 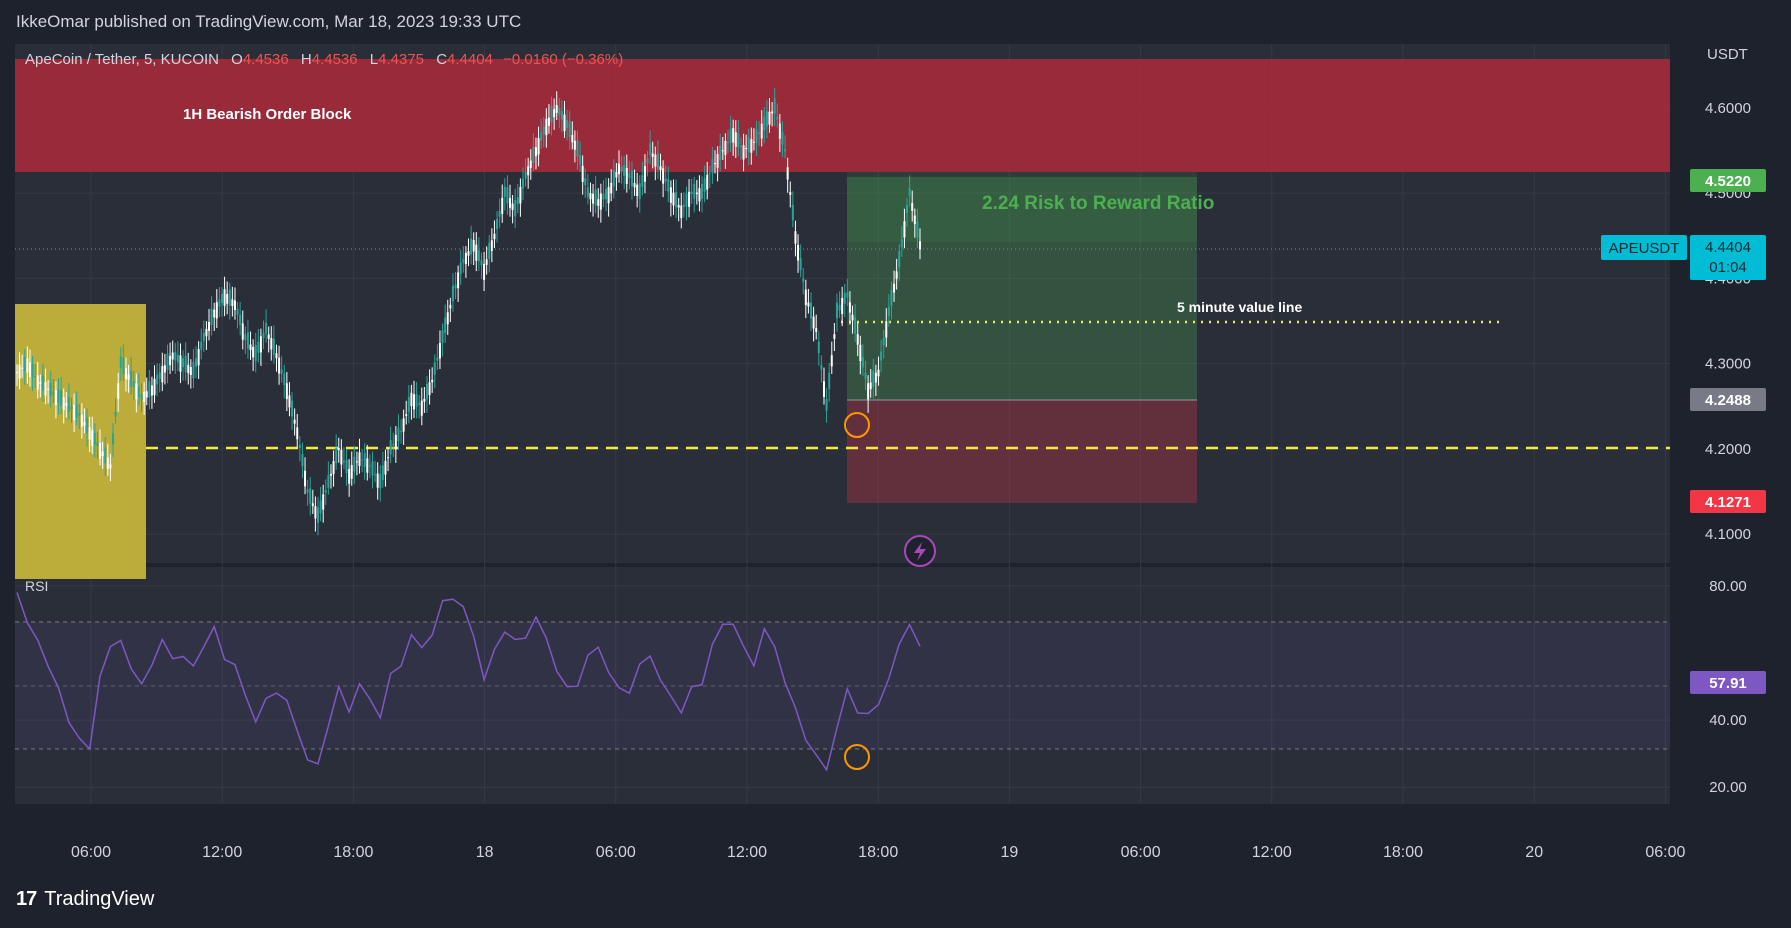 What do you see at coordinates (335, 59) in the screenshot?
I see `high-value: 4.4536` at bounding box center [335, 59].